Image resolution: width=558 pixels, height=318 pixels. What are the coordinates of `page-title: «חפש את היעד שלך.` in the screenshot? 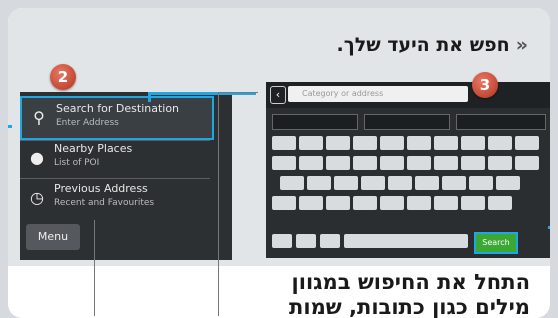 It's located at (432, 45).